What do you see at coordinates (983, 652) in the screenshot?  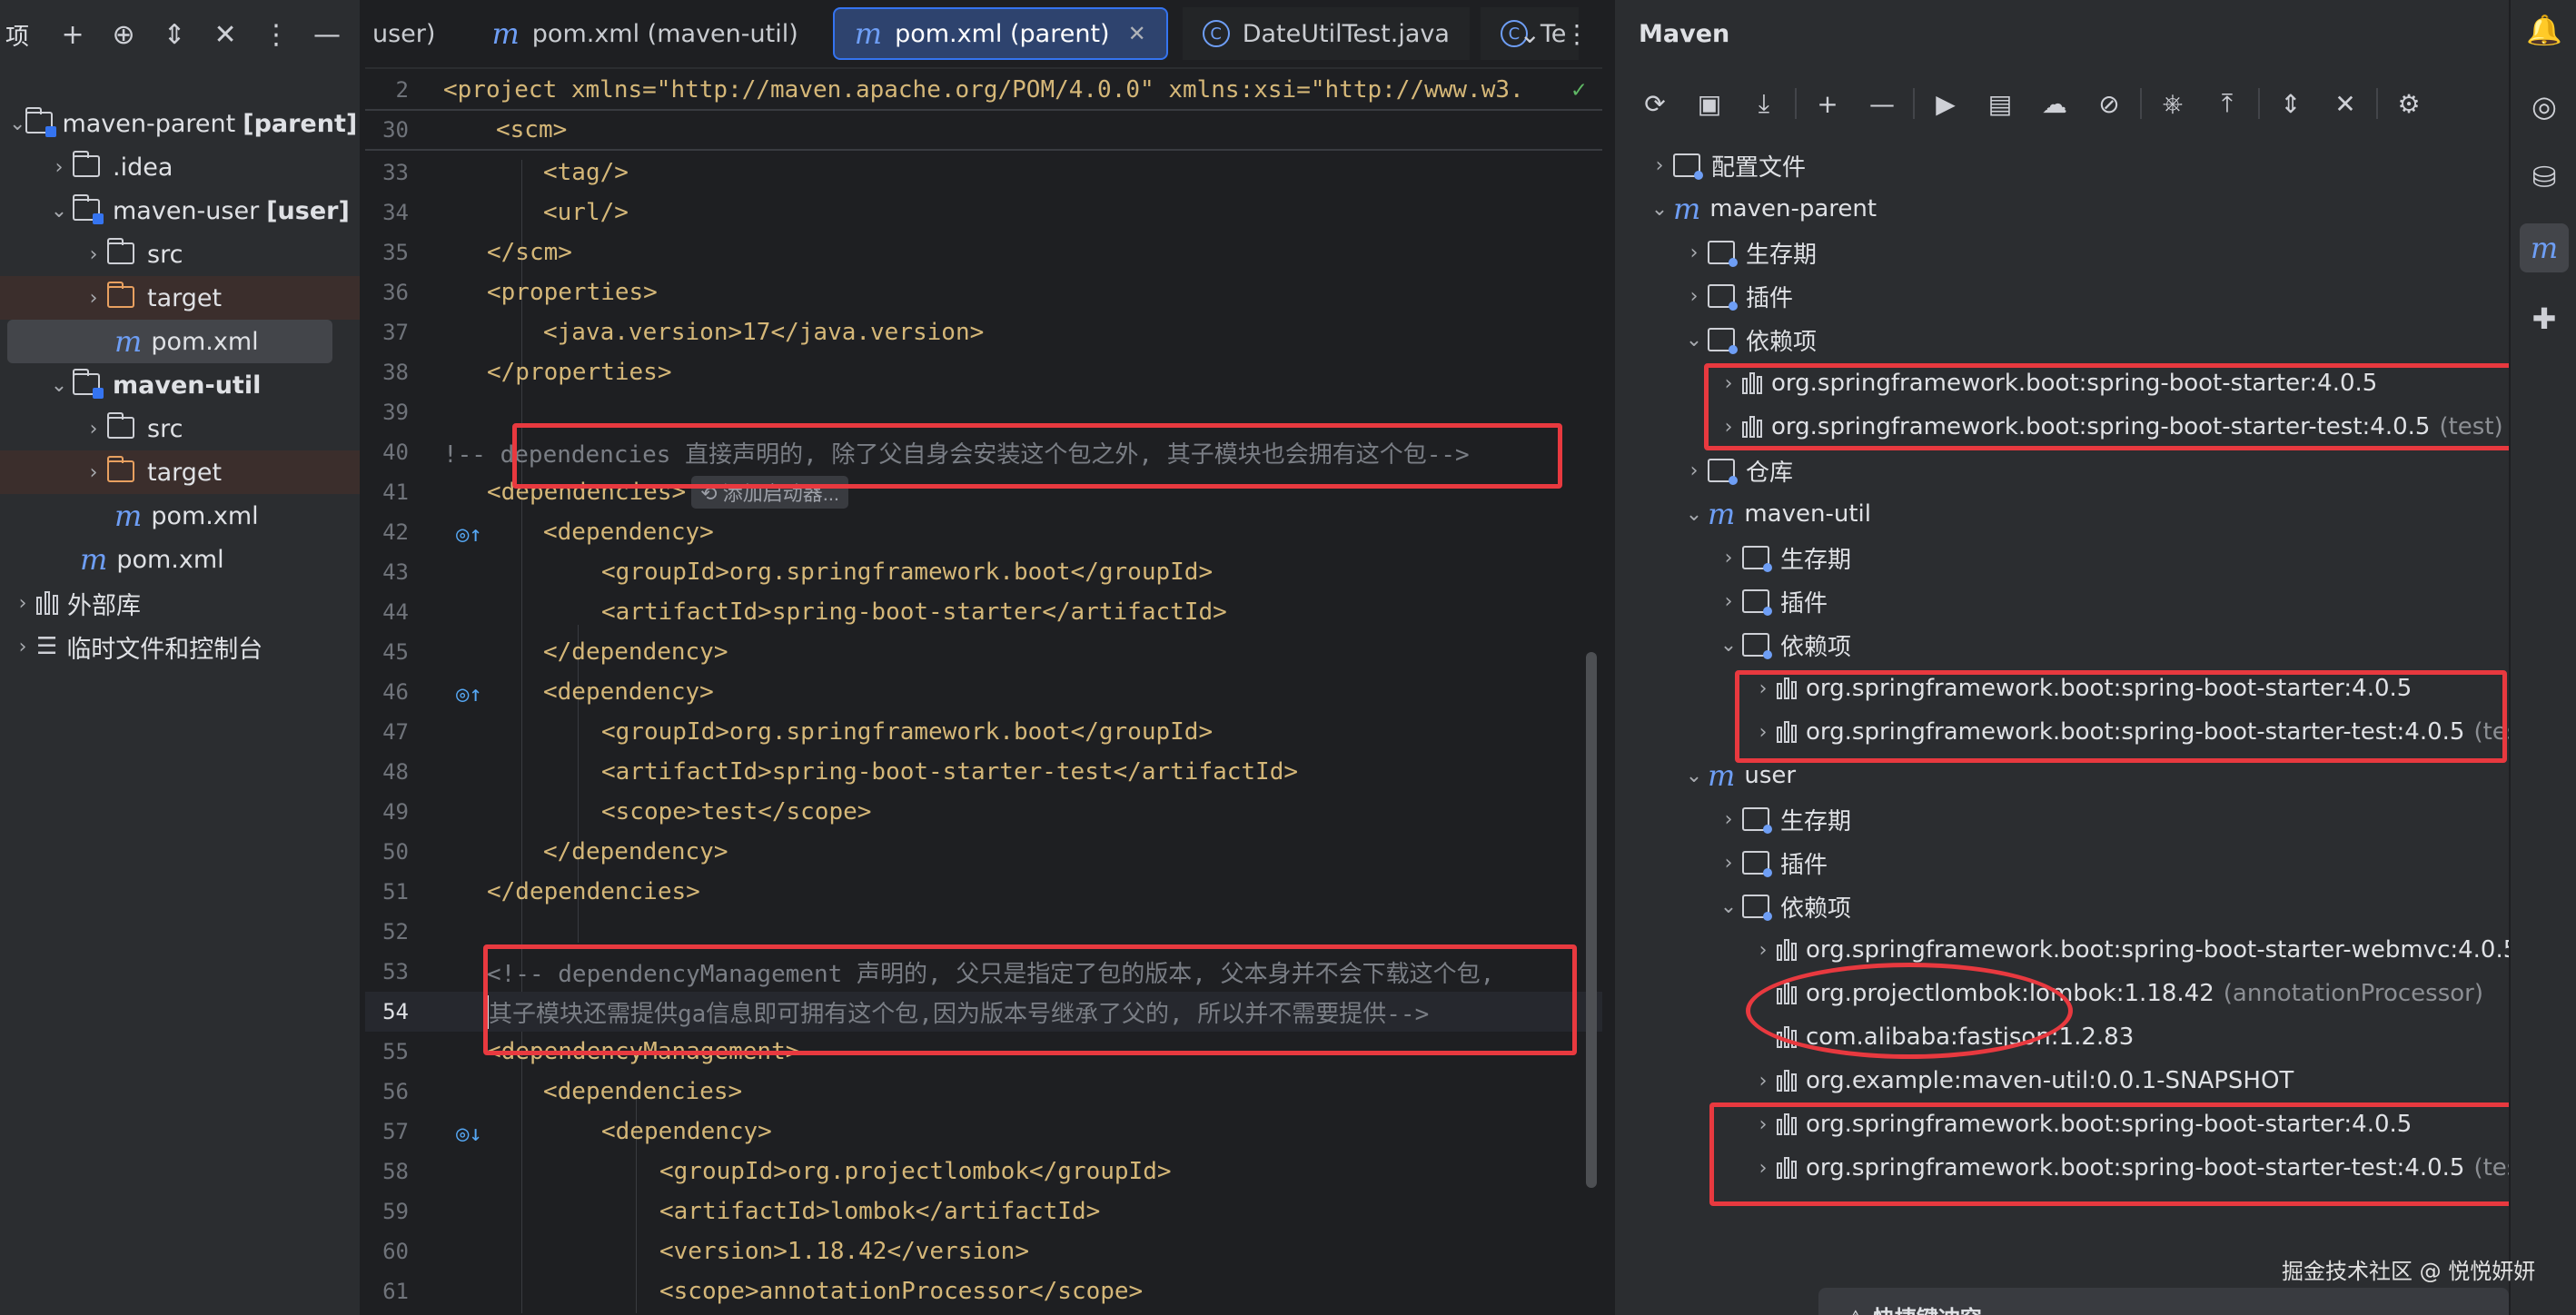 I see `code-line: 45 </dependency>` at bounding box center [983, 652].